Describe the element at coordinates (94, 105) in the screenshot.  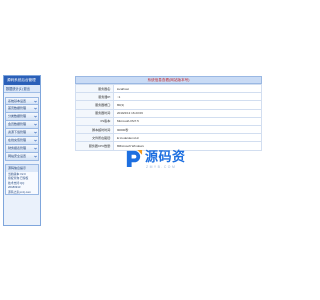
I see `row-label: 服务器端口:` at that location.